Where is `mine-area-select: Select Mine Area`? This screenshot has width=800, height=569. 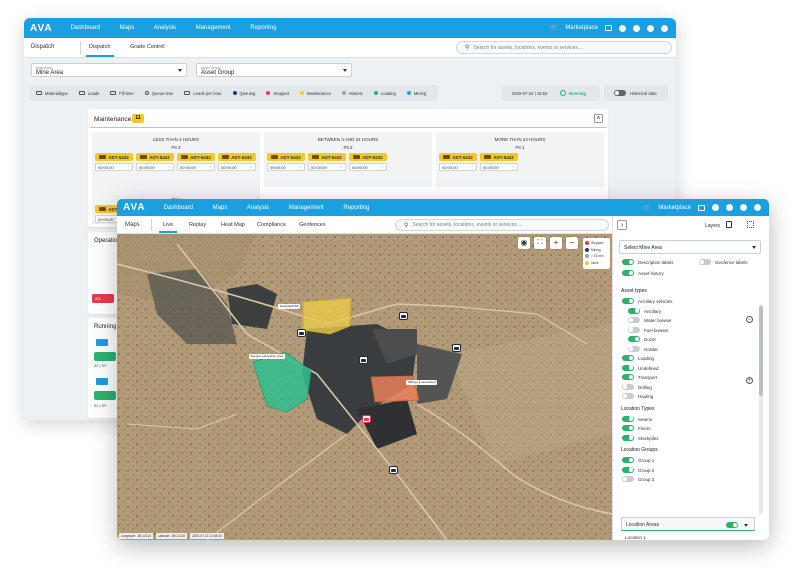
mine-area-select: Select Mine Area is located at coordinates (690, 247).